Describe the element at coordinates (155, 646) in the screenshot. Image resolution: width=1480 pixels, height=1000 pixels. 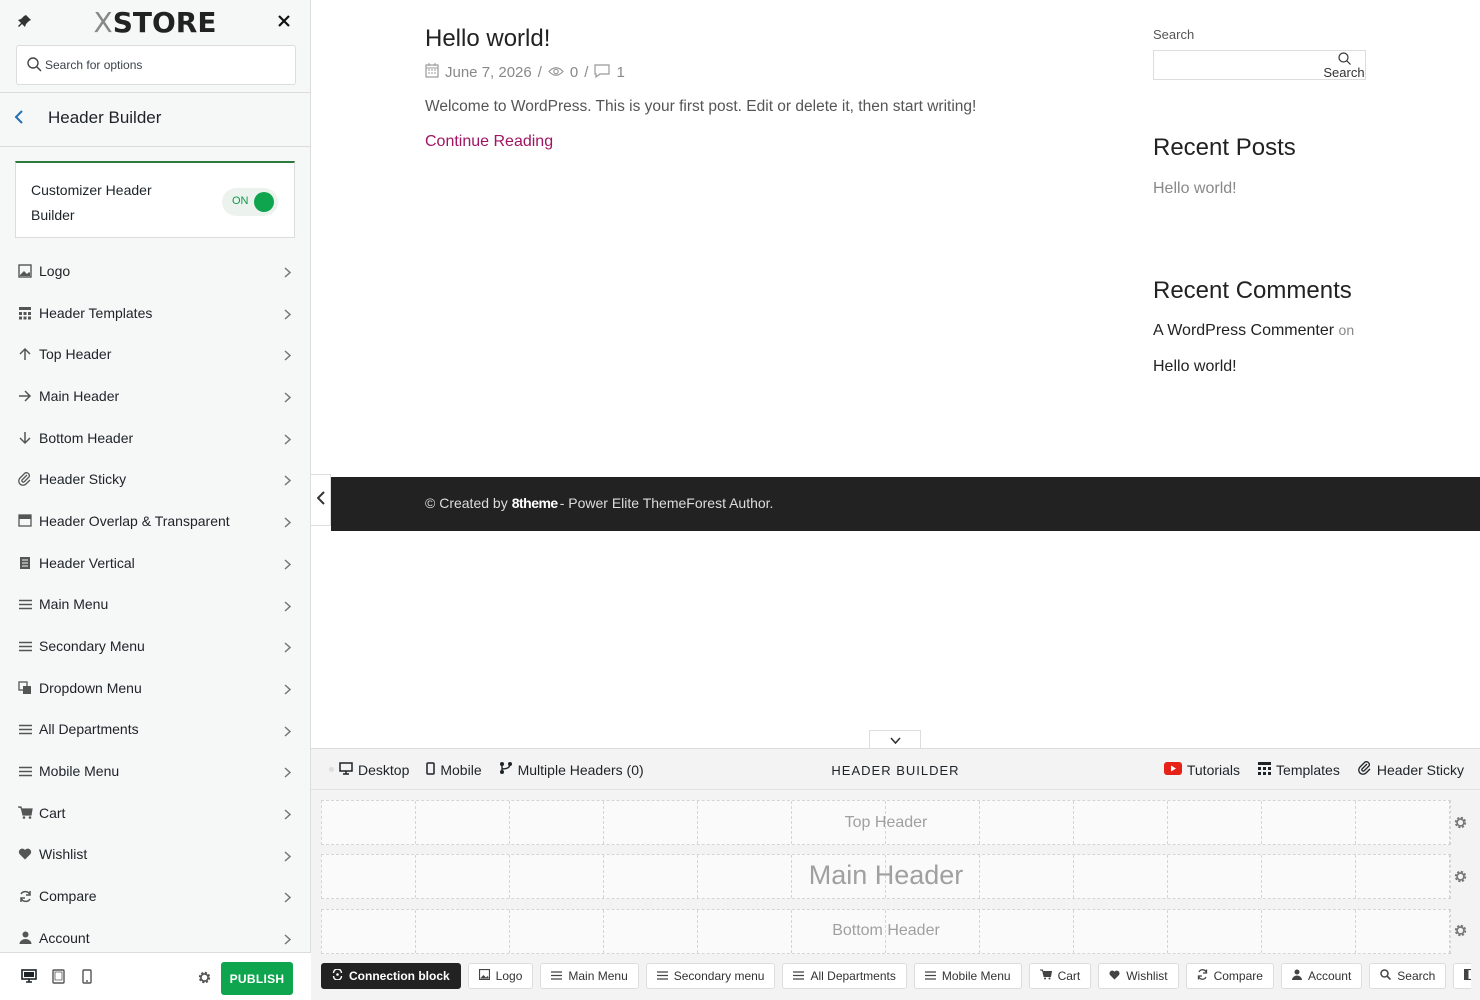
I see `sidebar-item-secondary-menu: Secondary Menu` at that location.